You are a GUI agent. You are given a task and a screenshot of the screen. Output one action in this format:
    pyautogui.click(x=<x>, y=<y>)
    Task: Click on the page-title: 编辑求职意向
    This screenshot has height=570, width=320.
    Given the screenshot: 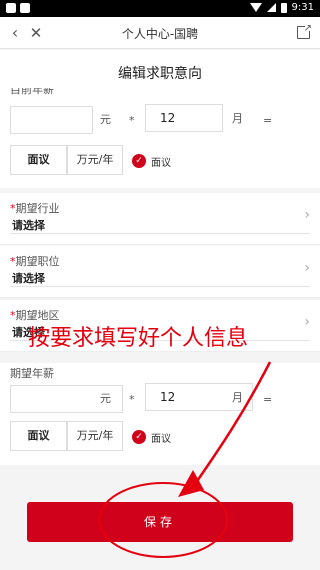 What is the action you would take?
    pyautogui.click(x=160, y=74)
    